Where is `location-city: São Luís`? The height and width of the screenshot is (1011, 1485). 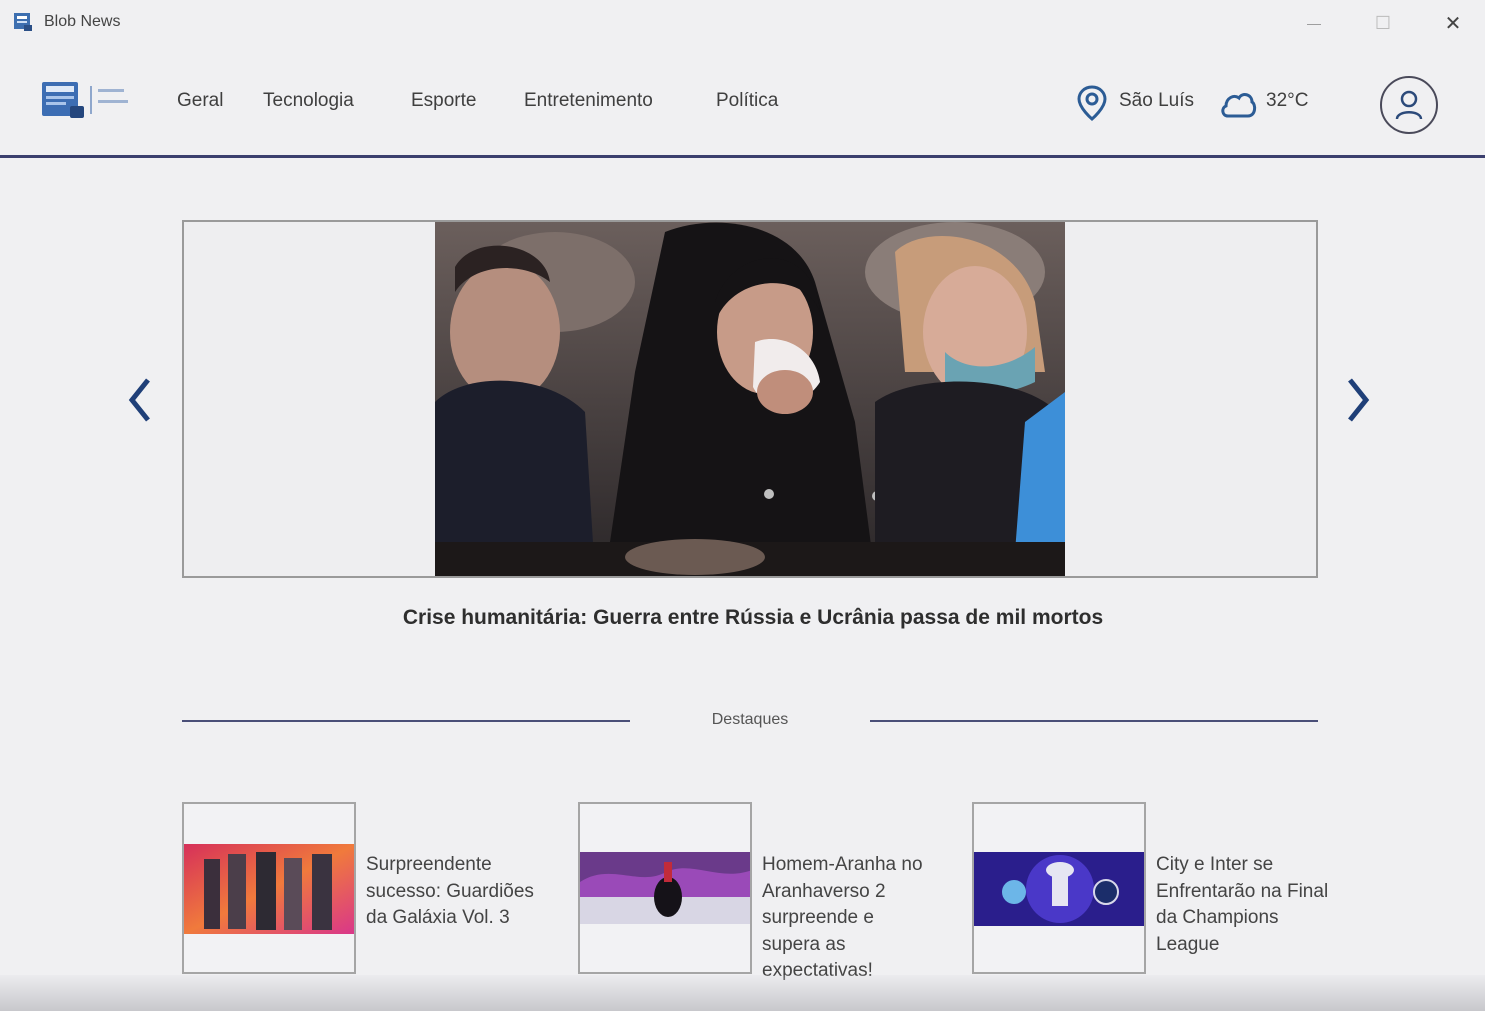 location-city: São Luís is located at coordinates (1156, 100).